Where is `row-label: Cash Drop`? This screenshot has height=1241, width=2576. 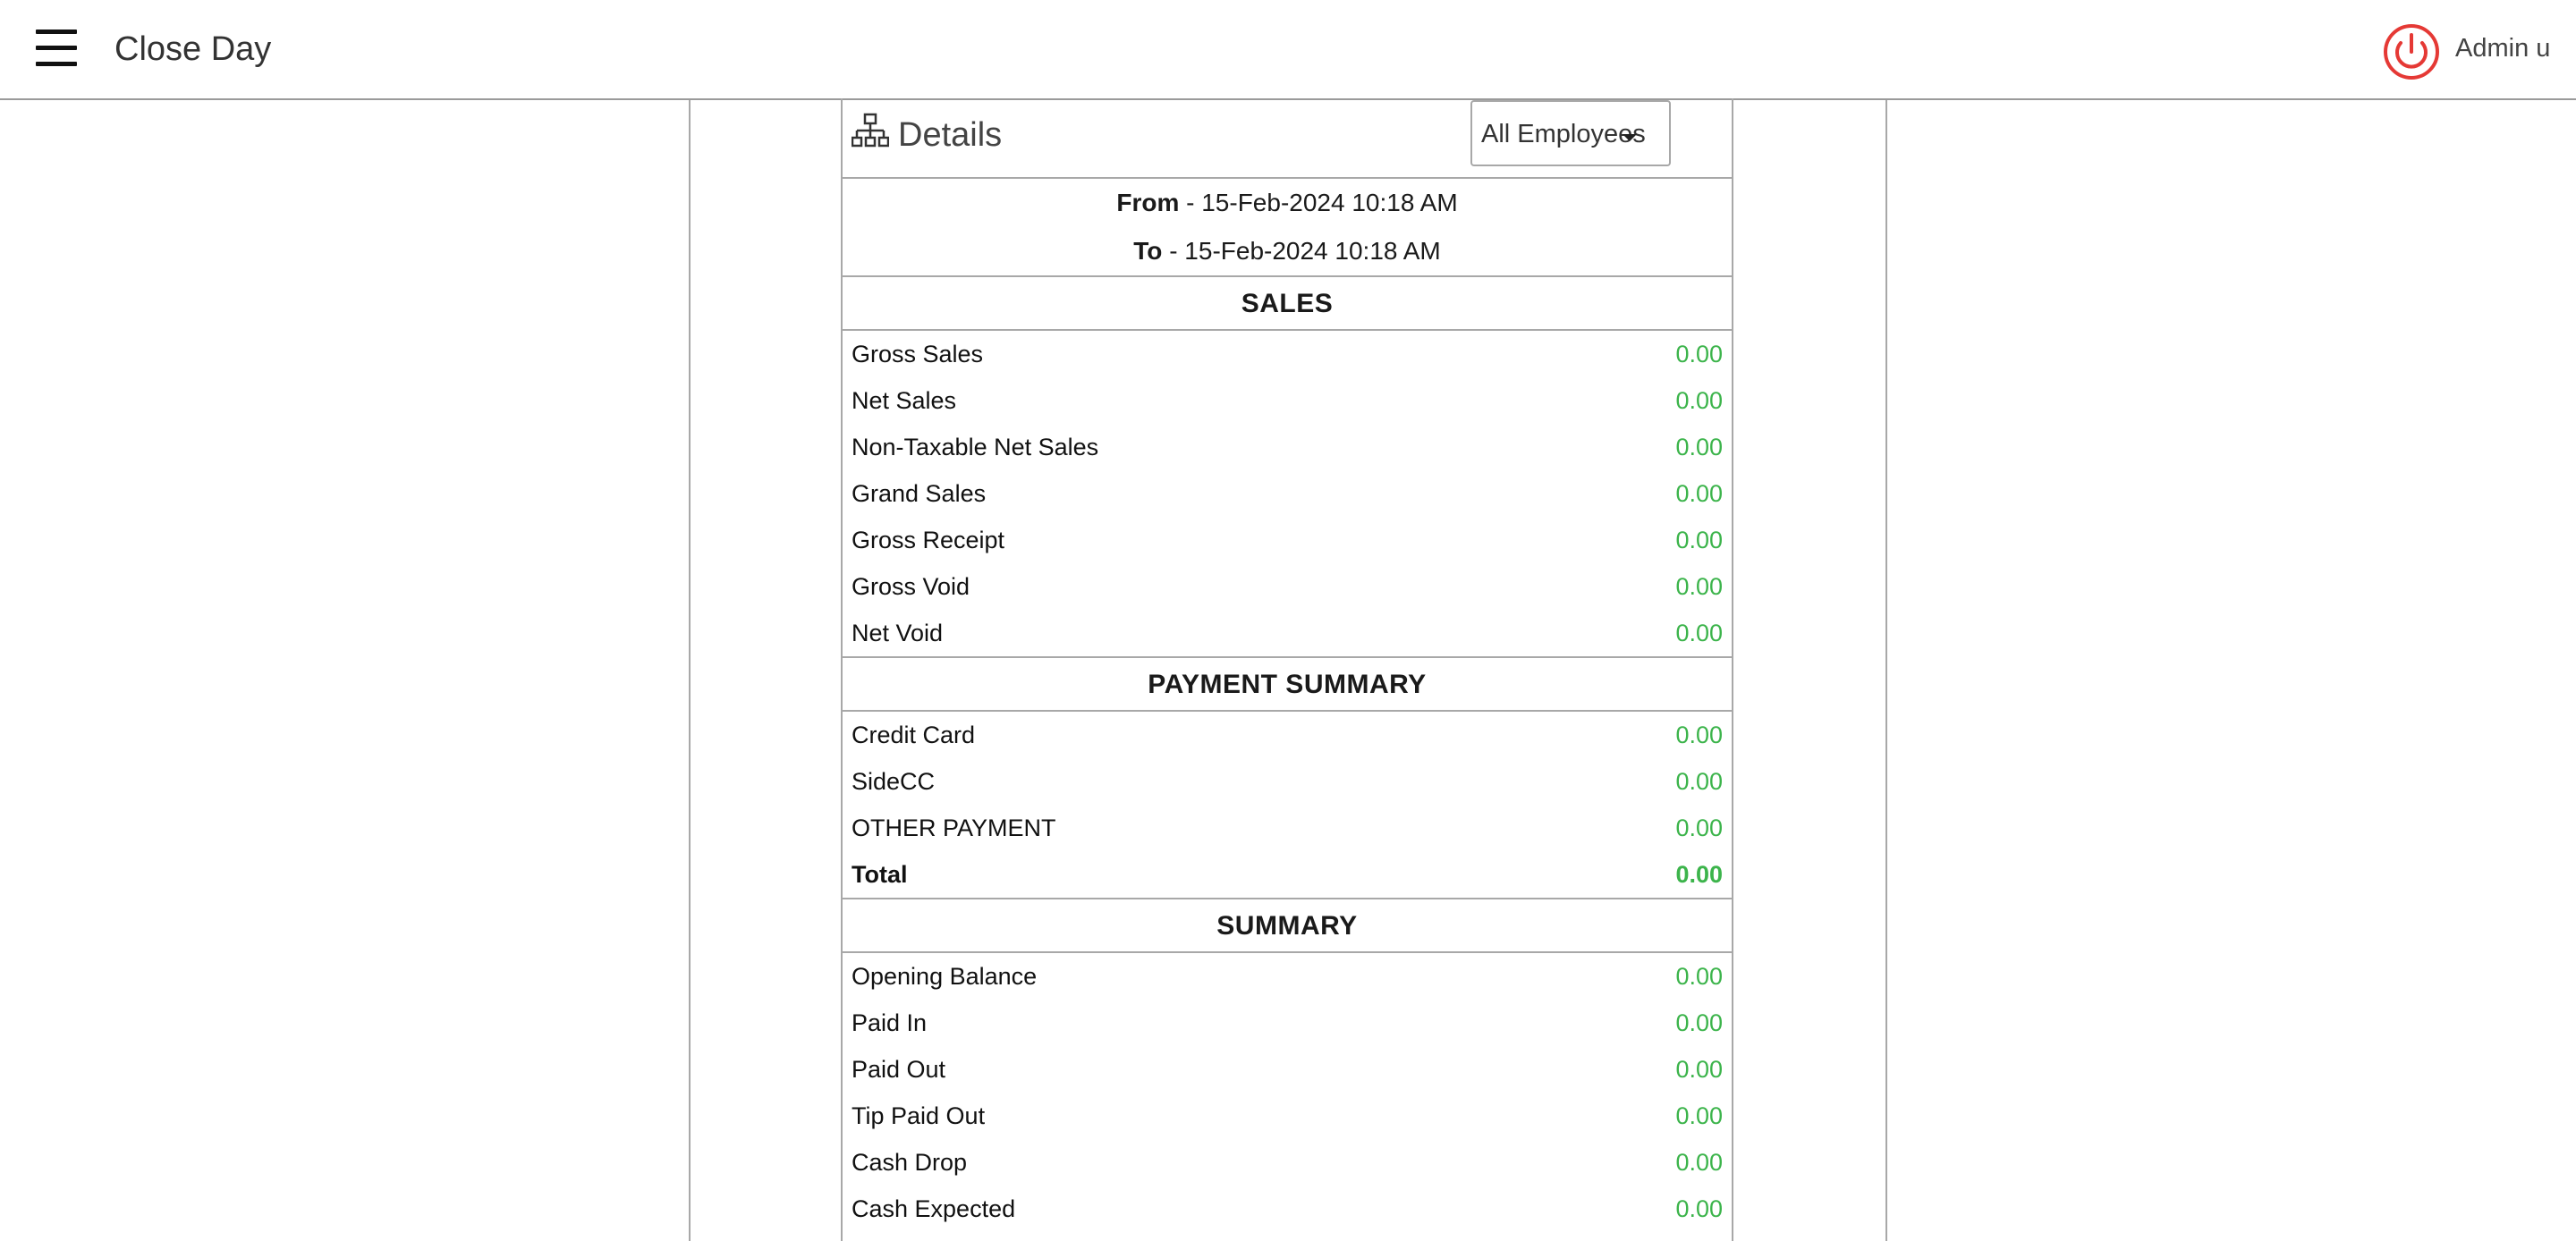
row-label: Cash Drop is located at coordinates (910, 1162).